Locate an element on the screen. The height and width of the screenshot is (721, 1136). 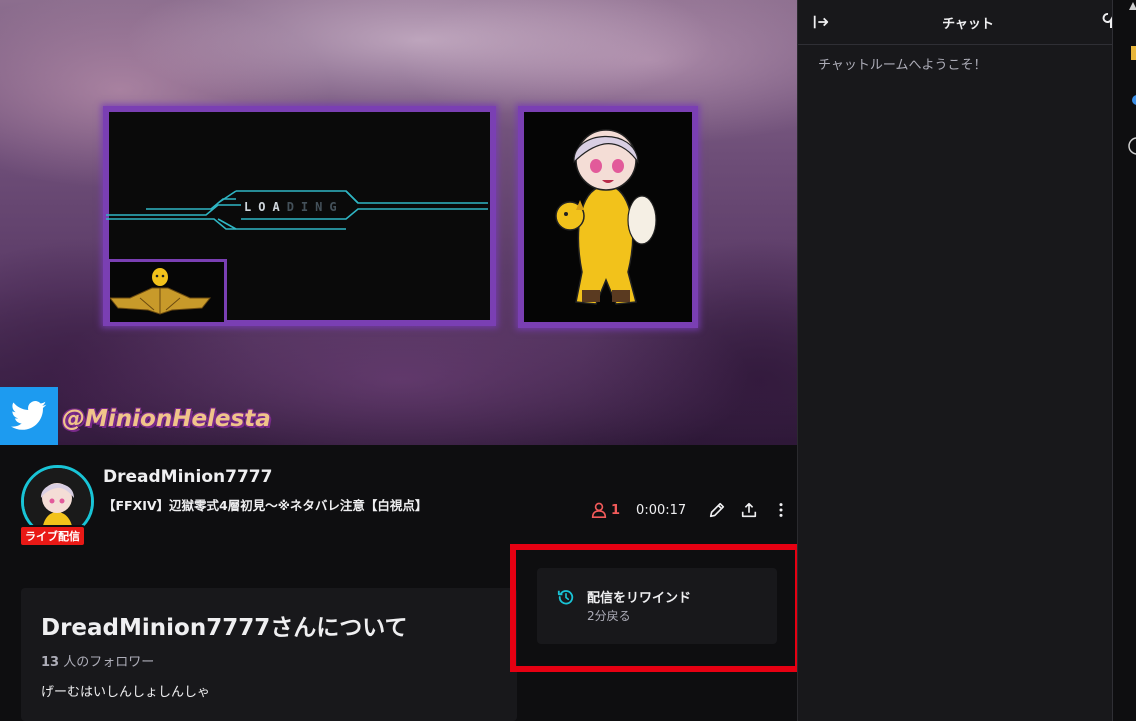
edit-icon is located at coordinates (717, 510).